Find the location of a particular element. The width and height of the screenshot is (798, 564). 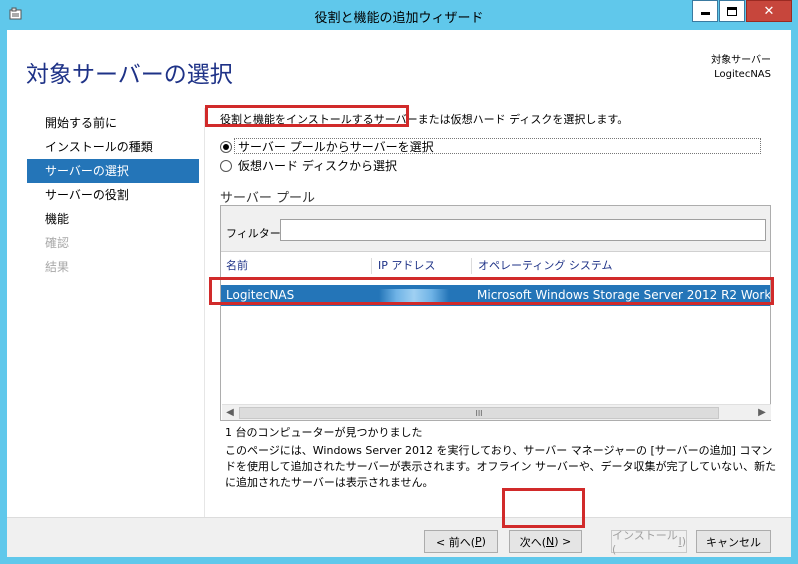

minimize-button is located at coordinates (705, 11).